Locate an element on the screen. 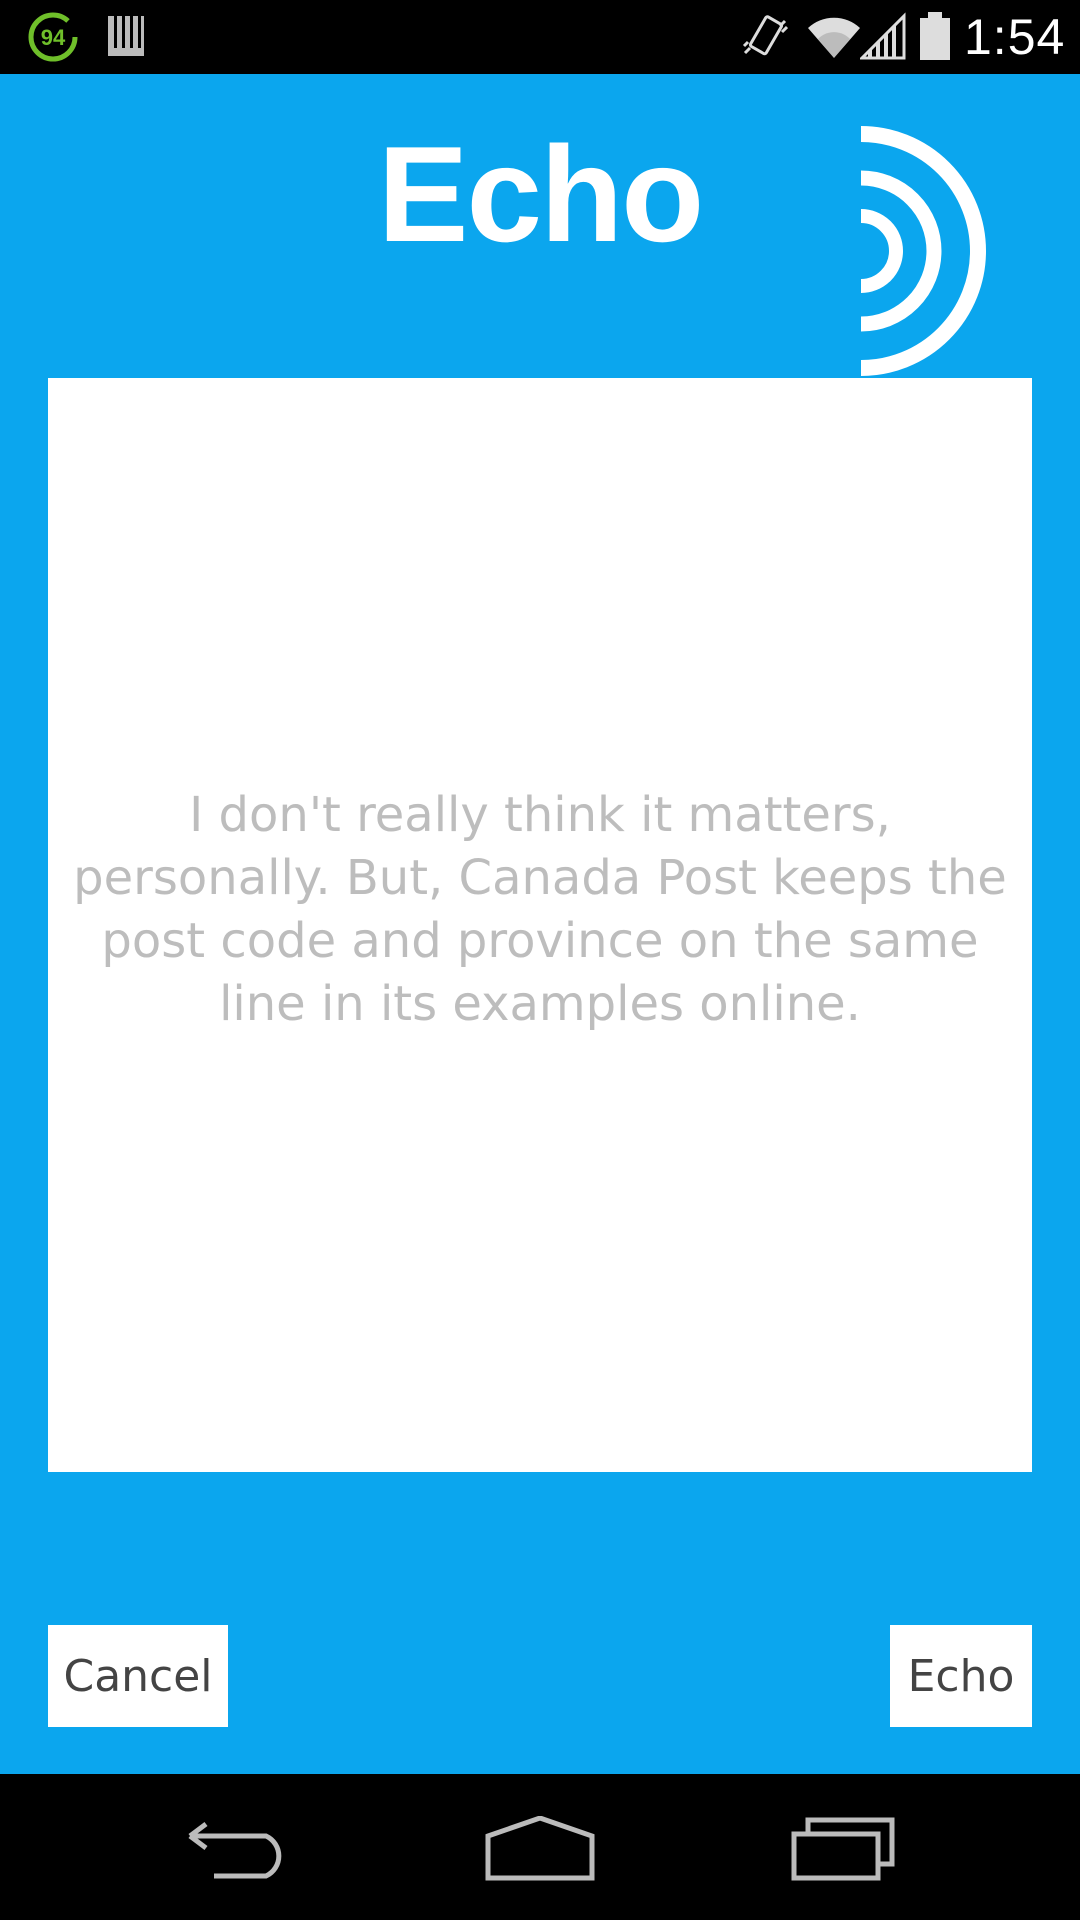 The width and height of the screenshot is (1080, 1920). status-bar: 94 1:54 is located at coordinates (540, 37).